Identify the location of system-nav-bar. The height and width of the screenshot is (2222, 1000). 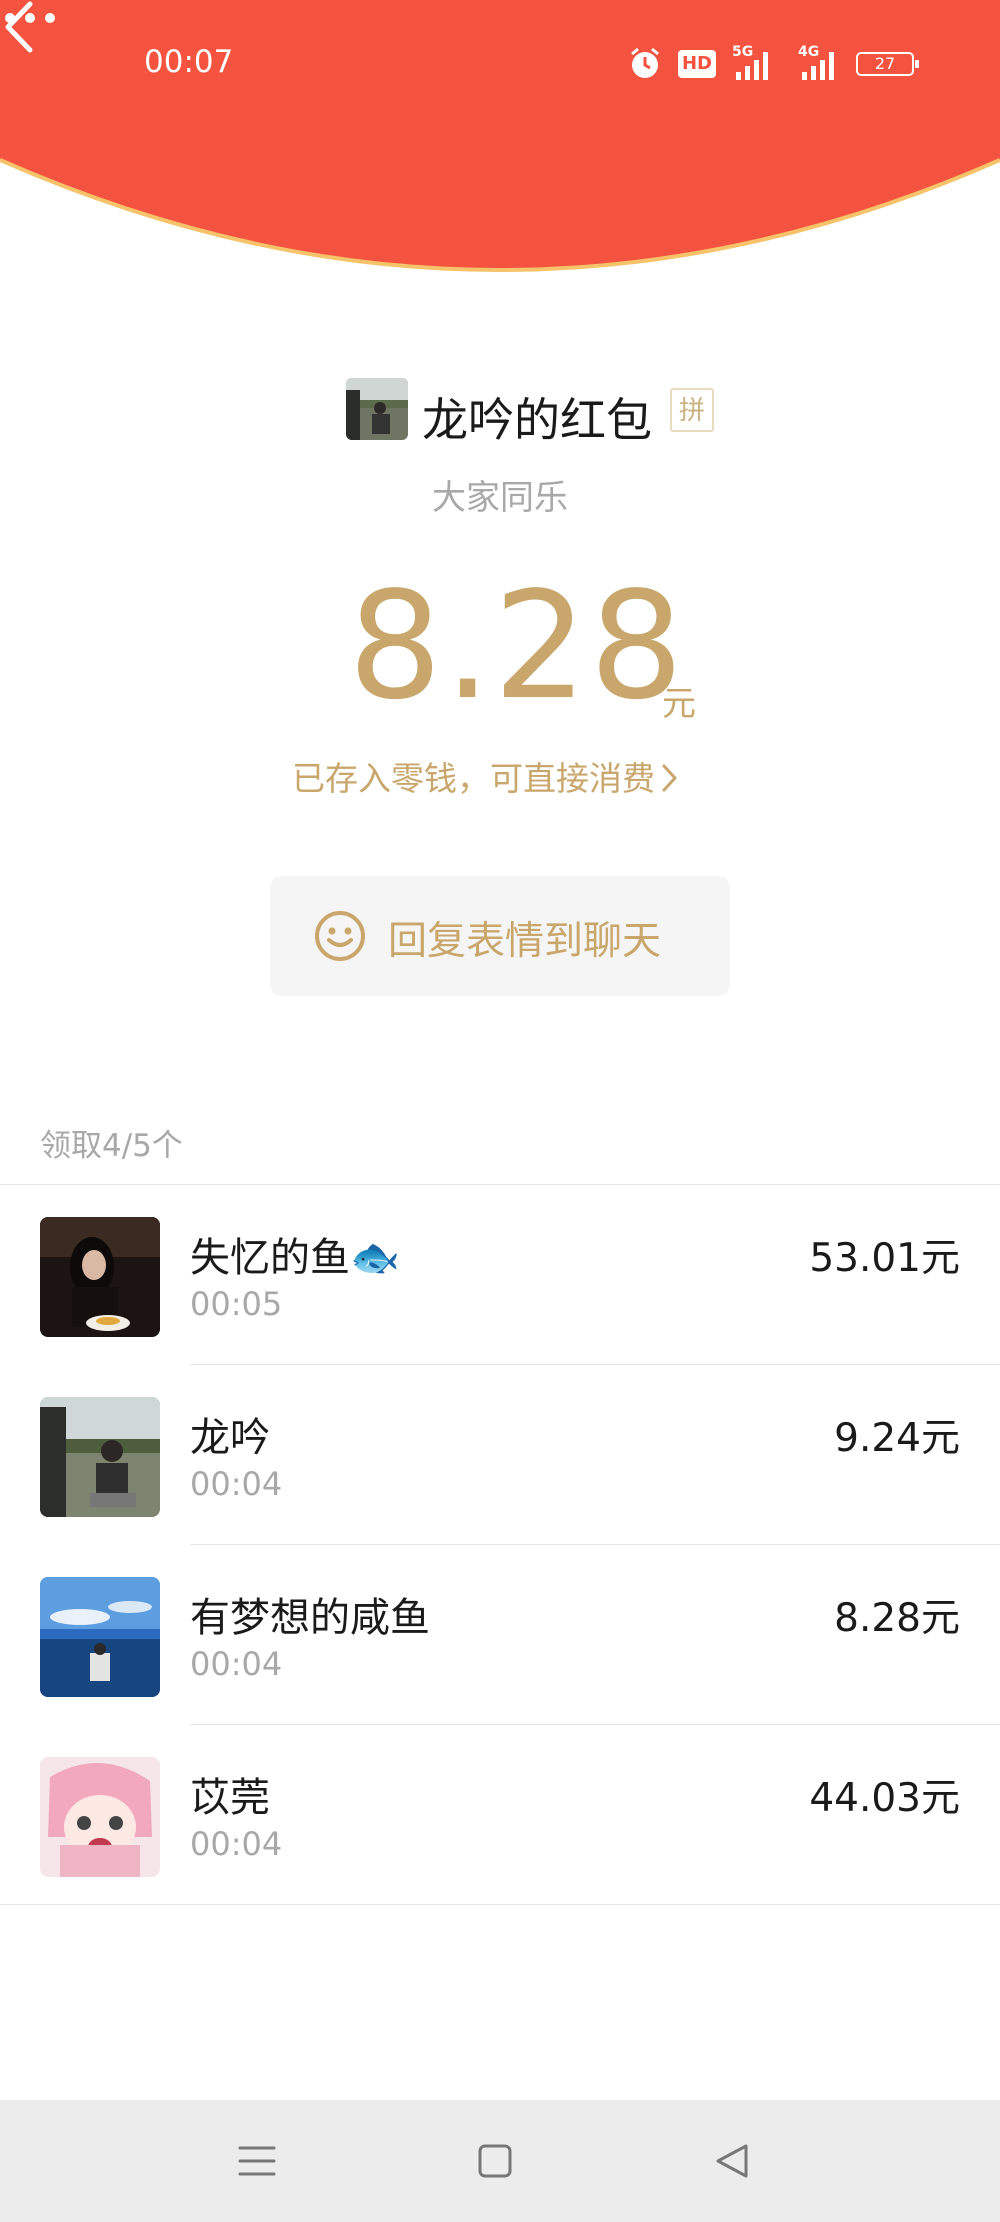
(500, 2161).